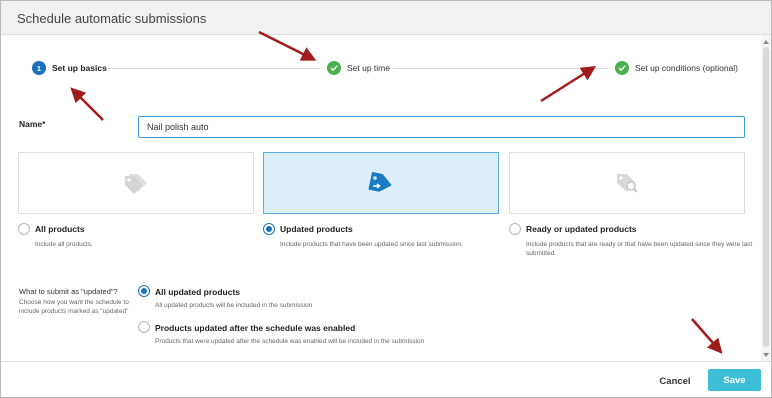 The height and width of the screenshot is (398, 772). Describe the element at coordinates (68, 291) in the screenshot. I see `updated-section-title: What to submit as "updated"?` at that location.